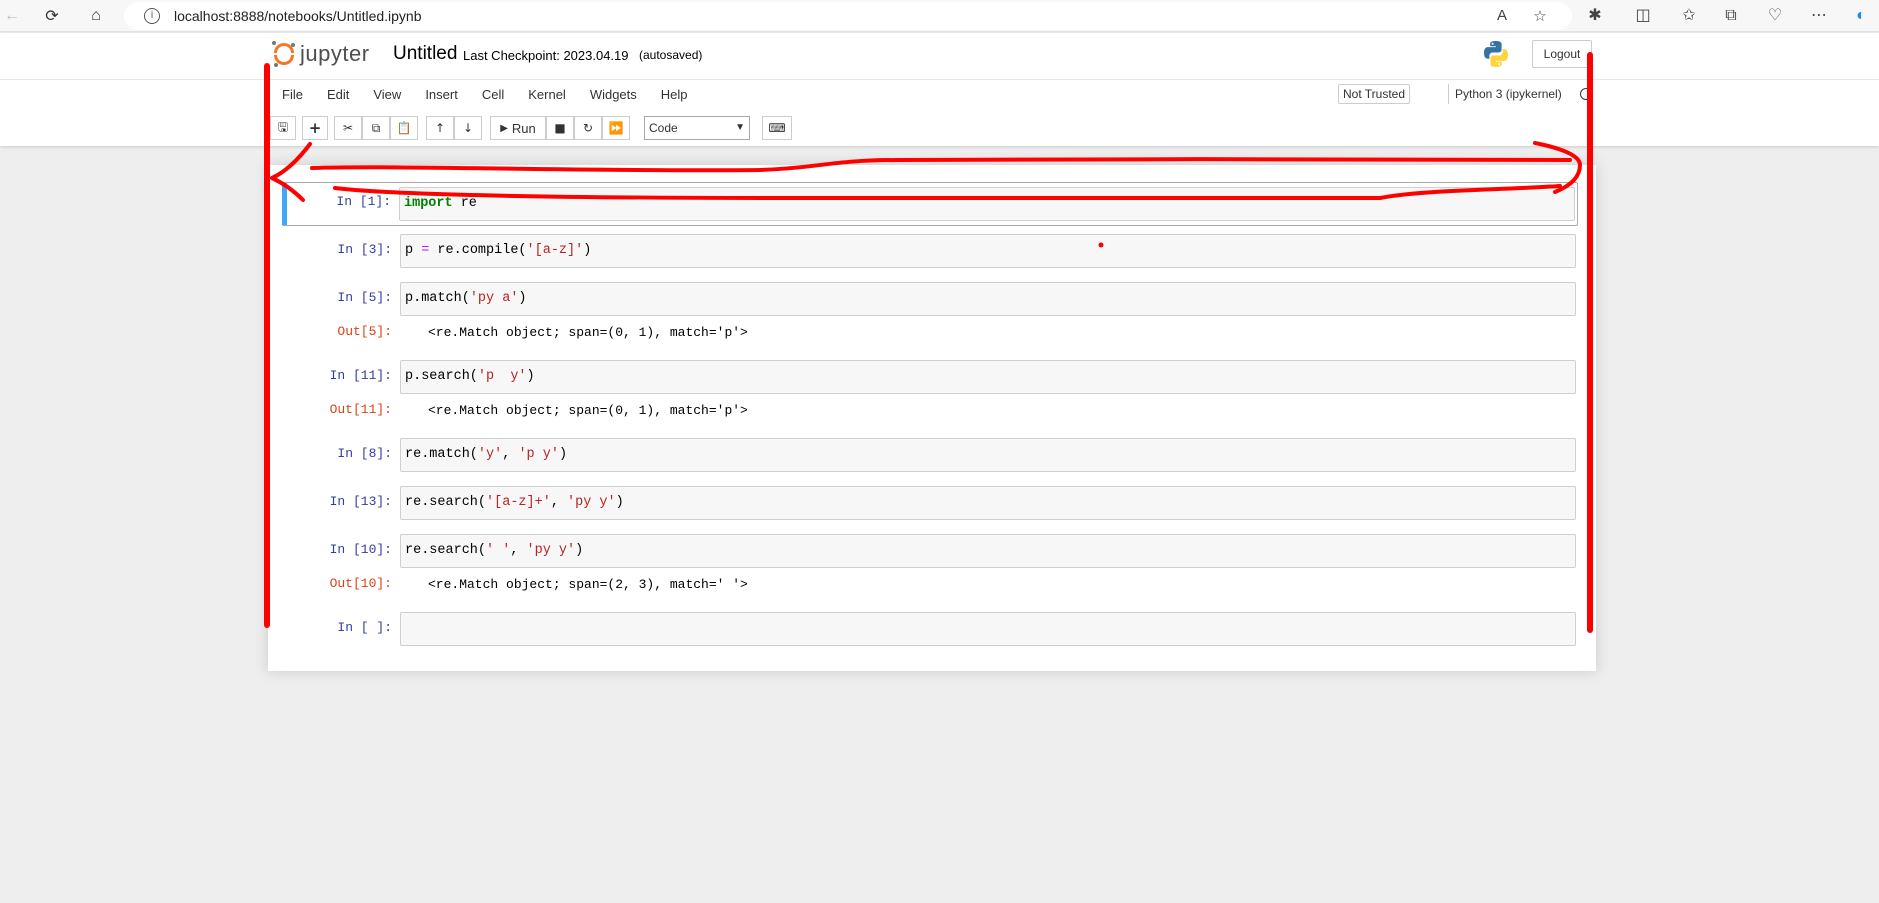 The height and width of the screenshot is (903, 1879). Describe the element at coordinates (1505, 94) in the screenshot. I see `kernel-name: Python 3 (ipykernel)` at that location.